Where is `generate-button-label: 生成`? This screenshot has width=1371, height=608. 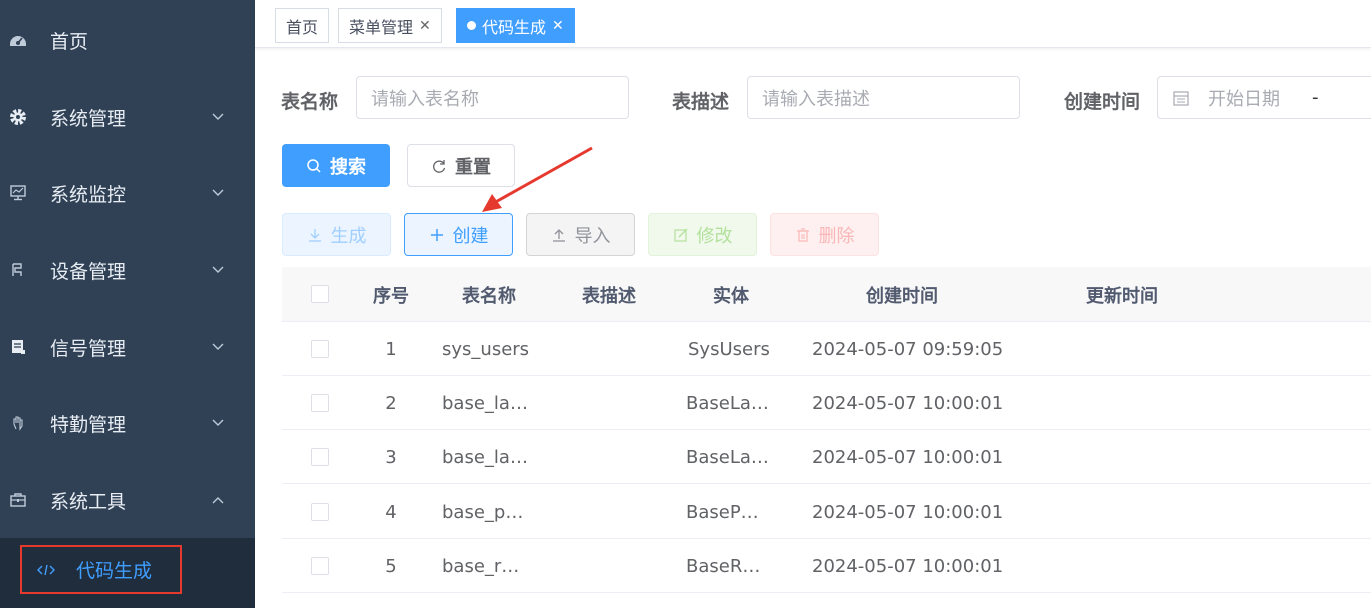 generate-button-label: 生成 is located at coordinates (348, 236).